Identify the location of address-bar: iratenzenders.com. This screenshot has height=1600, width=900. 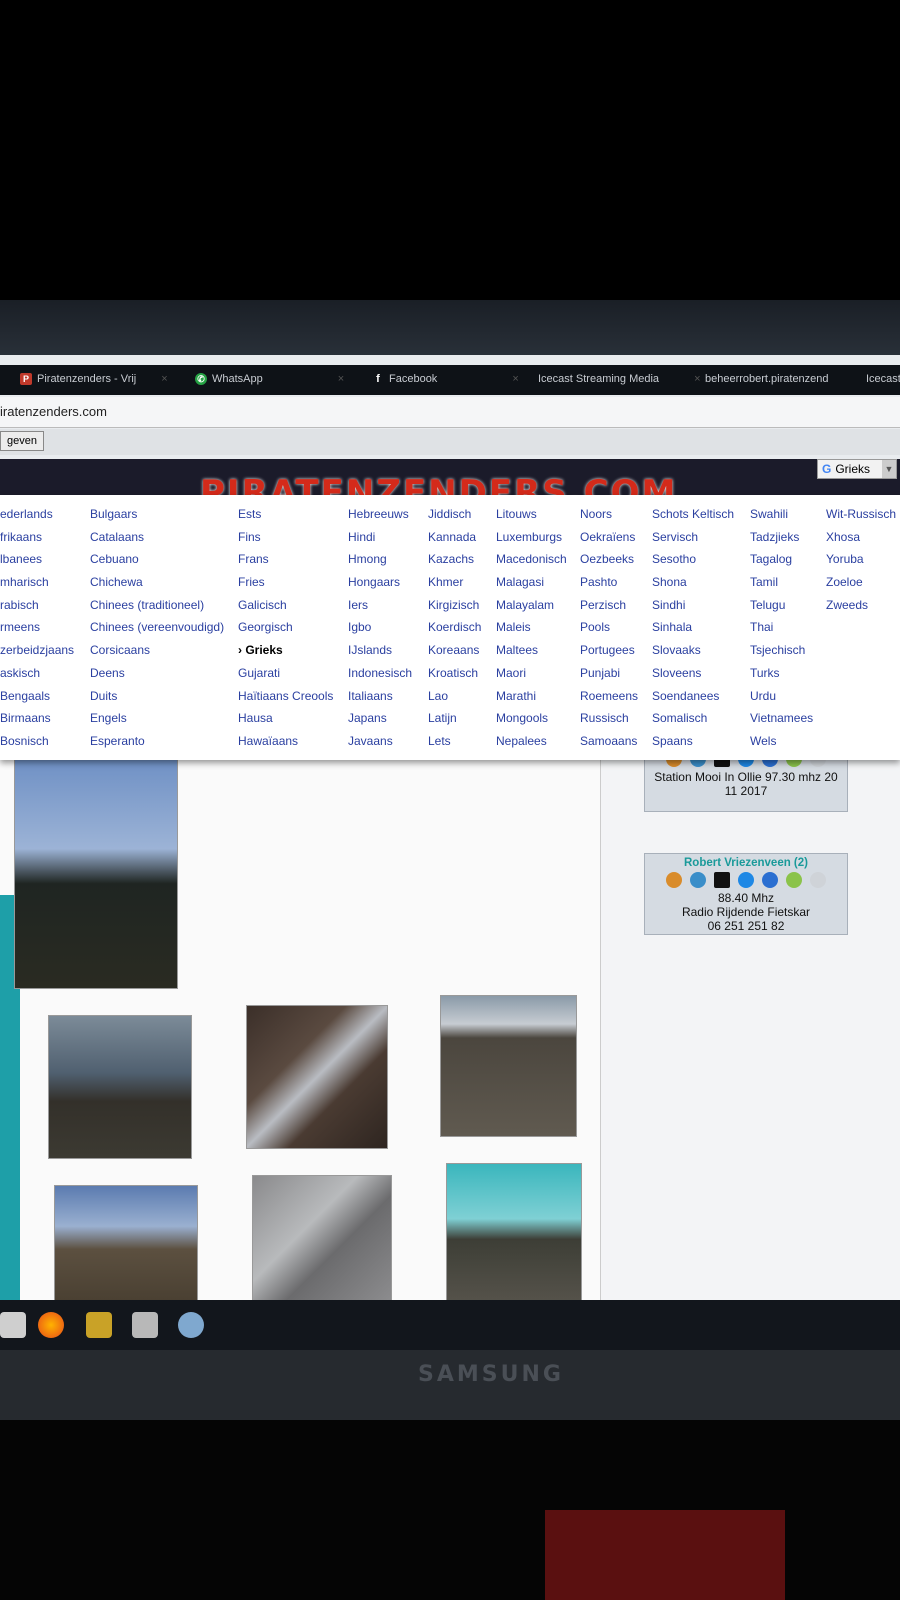
(450, 412).